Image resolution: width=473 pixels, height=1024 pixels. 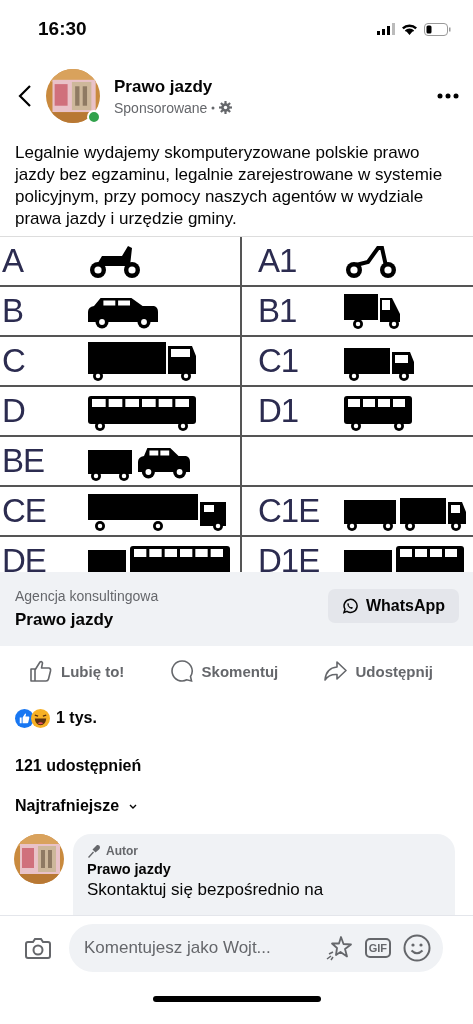 What do you see at coordinates (87, 620) in the screenshot?
I see `advertiser-name: Prawo jazdy` at bounding box center [87, 620].